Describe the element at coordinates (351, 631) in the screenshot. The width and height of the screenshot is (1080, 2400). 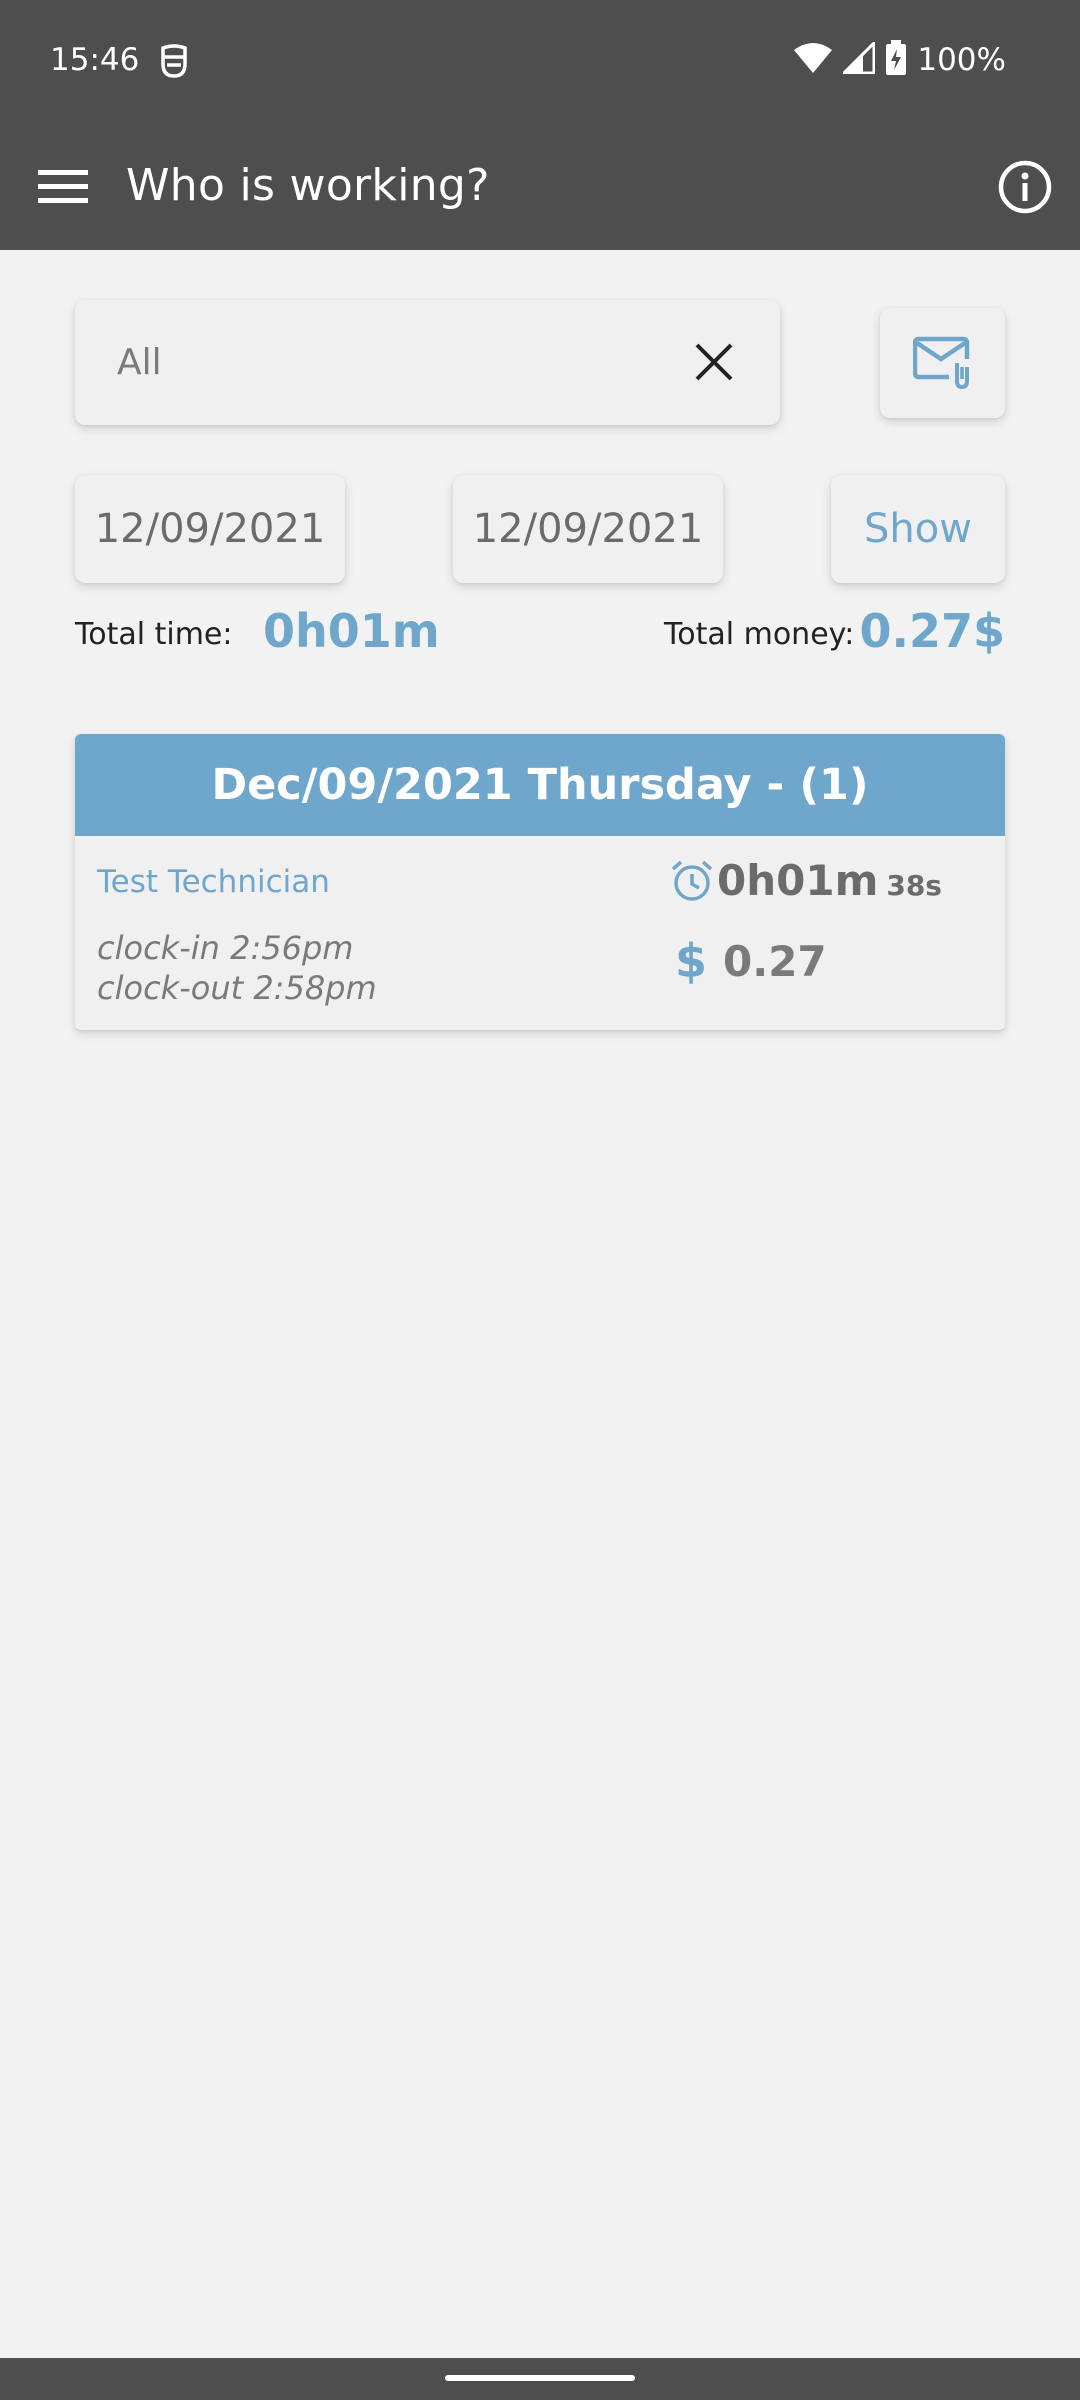
I see `total-time-value: 0h01m` at that location.